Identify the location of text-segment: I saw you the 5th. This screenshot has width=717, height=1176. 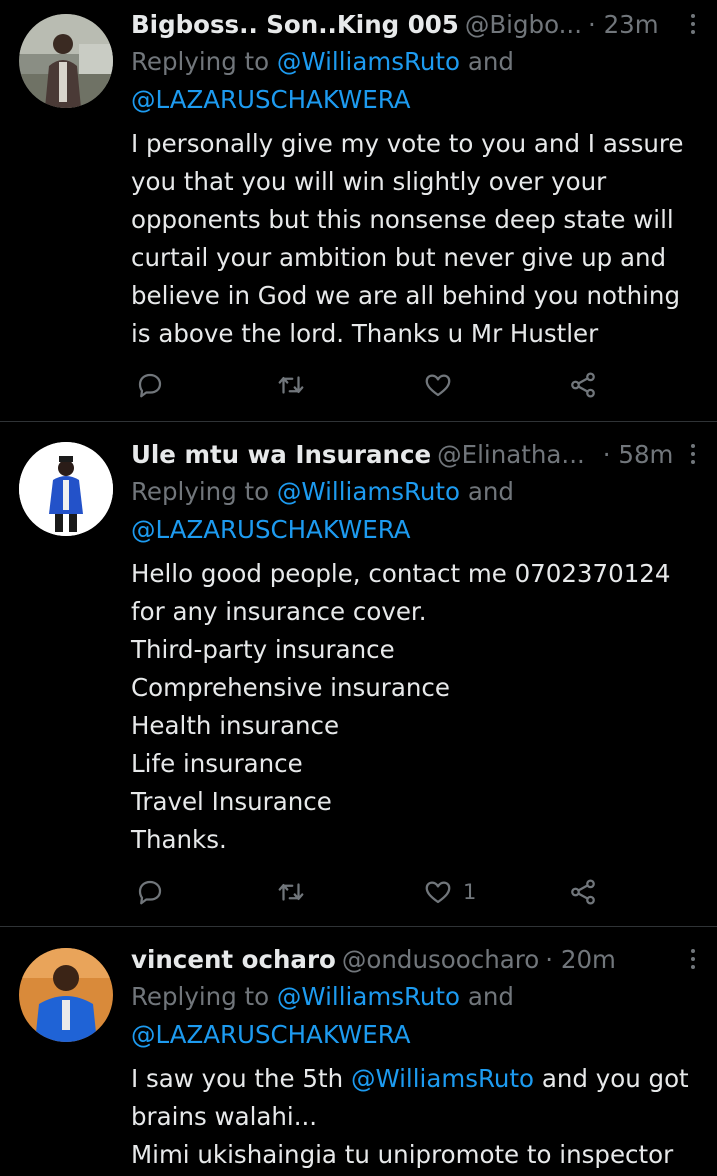
(241, 1078).